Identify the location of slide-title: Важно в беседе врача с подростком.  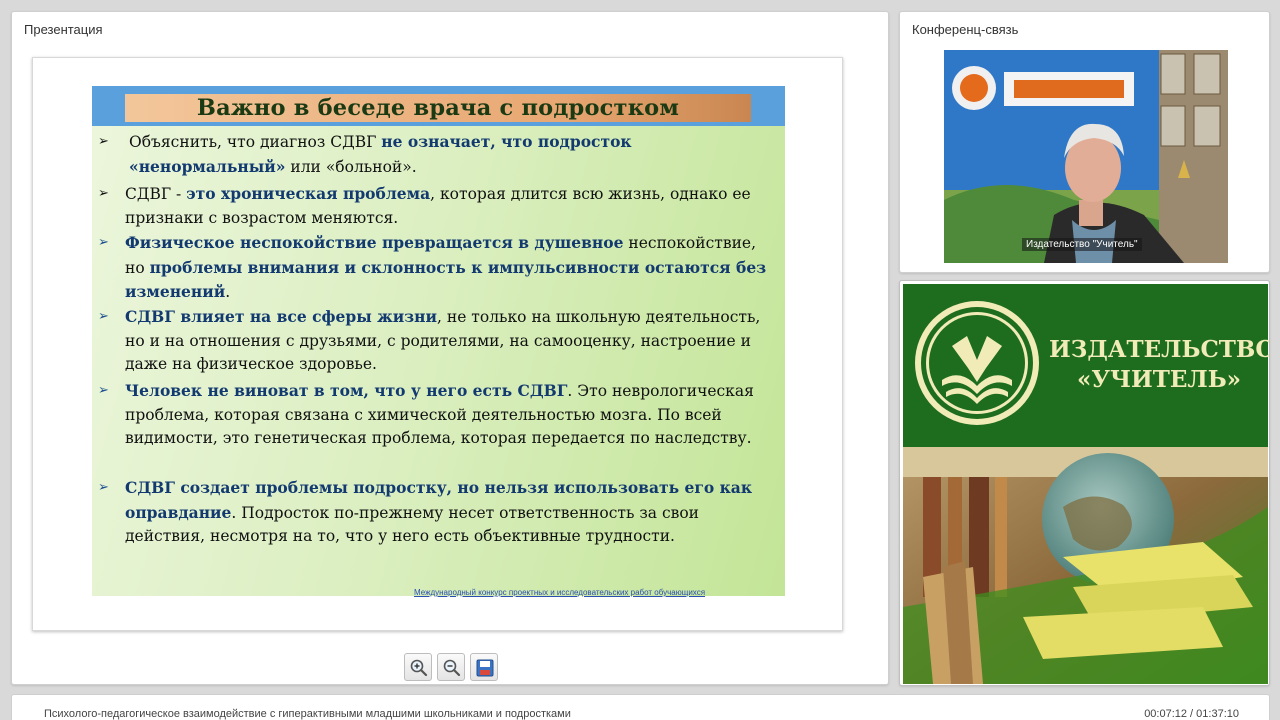
(438, 108).